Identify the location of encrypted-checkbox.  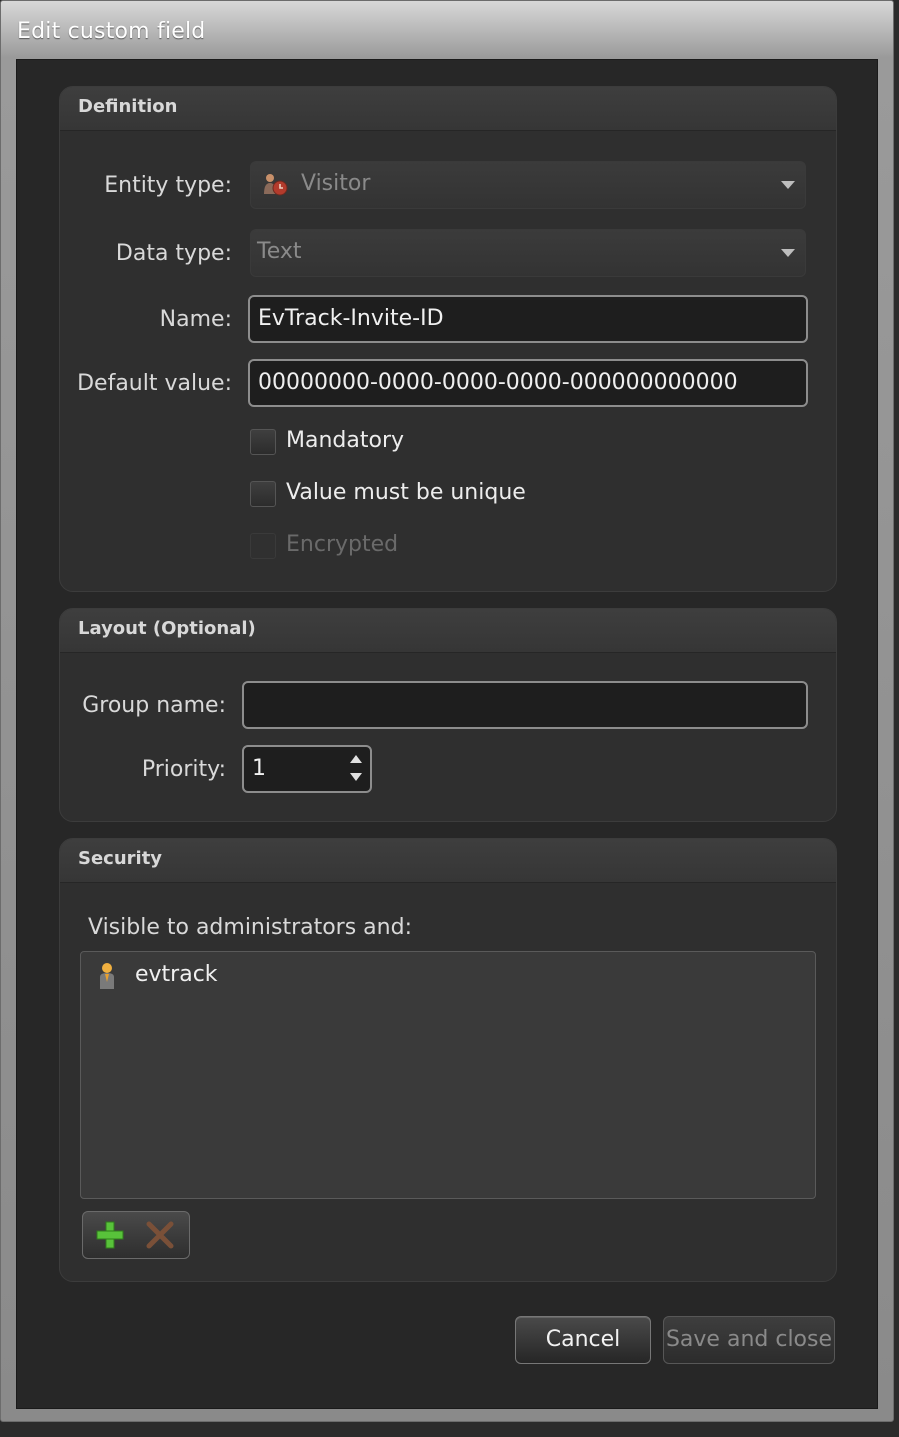
(263, 546).